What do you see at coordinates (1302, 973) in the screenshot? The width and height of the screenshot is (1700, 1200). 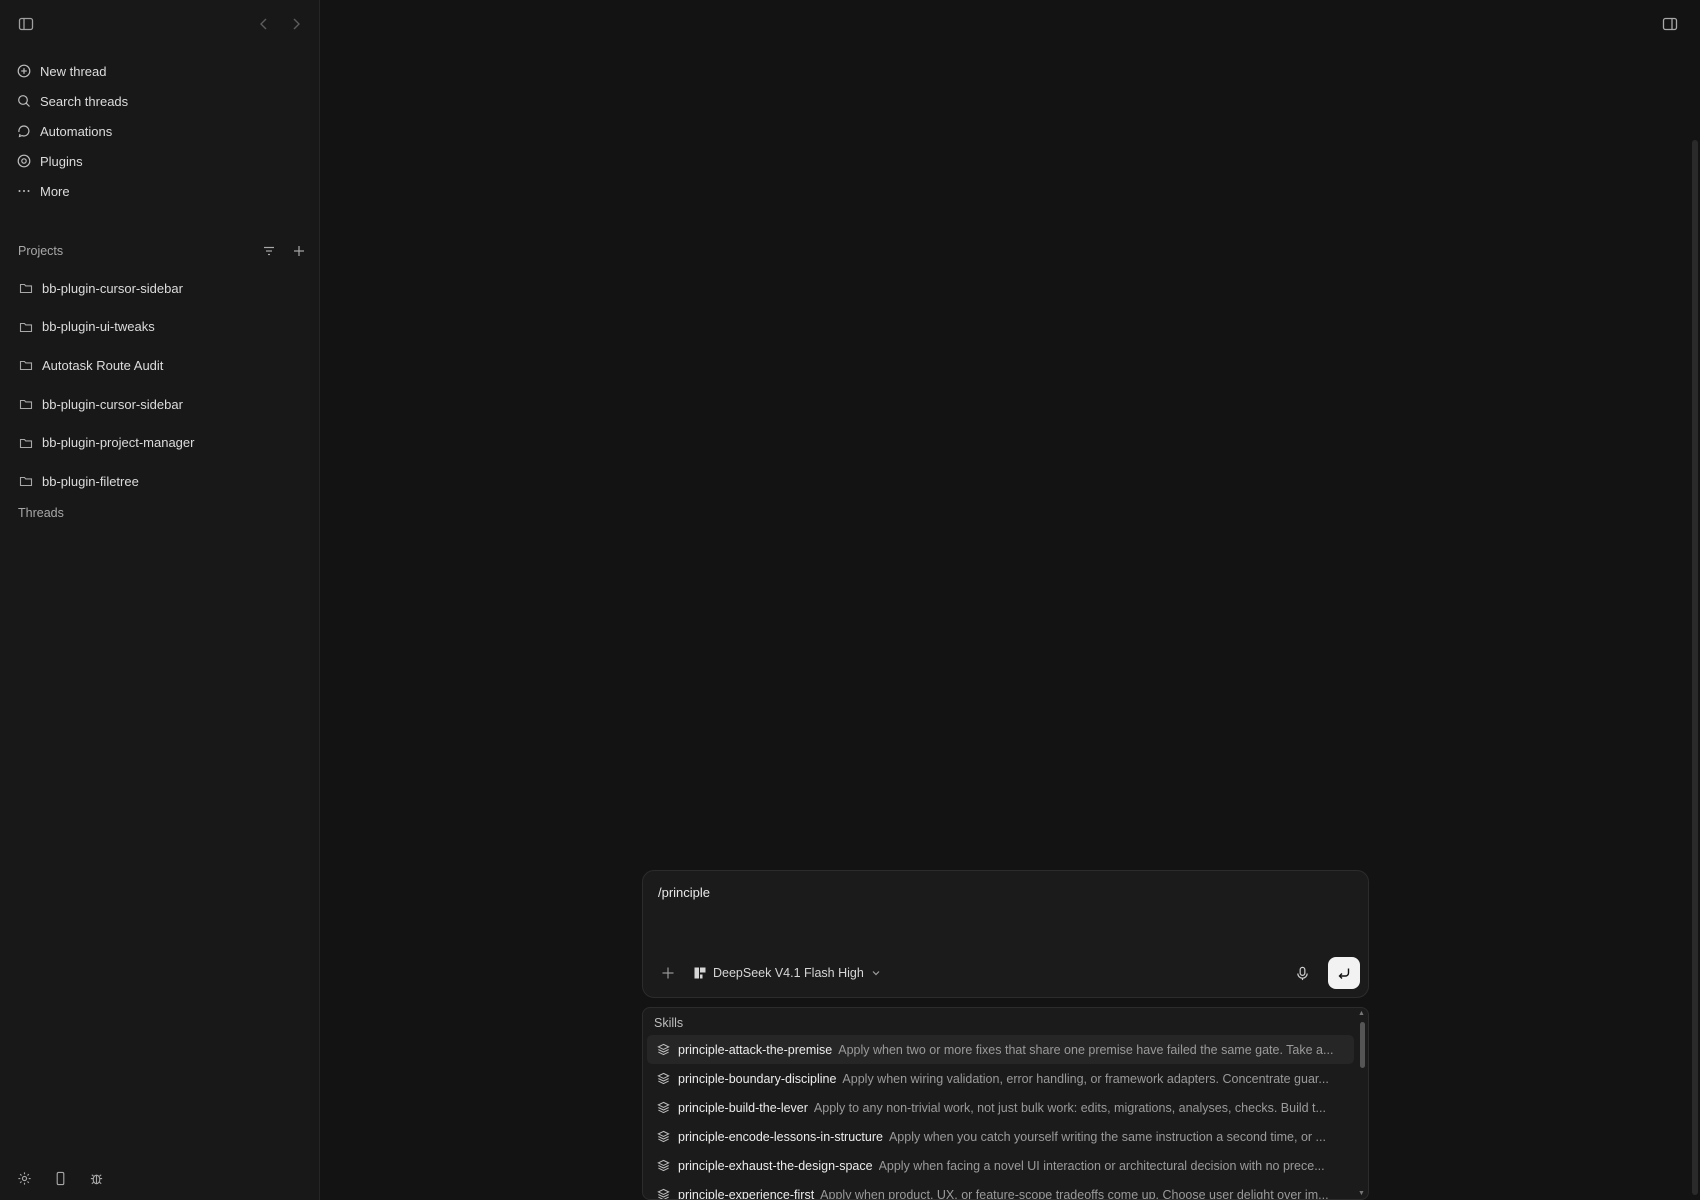 I see `microphone-icon` at bounding box center [1302, 973].